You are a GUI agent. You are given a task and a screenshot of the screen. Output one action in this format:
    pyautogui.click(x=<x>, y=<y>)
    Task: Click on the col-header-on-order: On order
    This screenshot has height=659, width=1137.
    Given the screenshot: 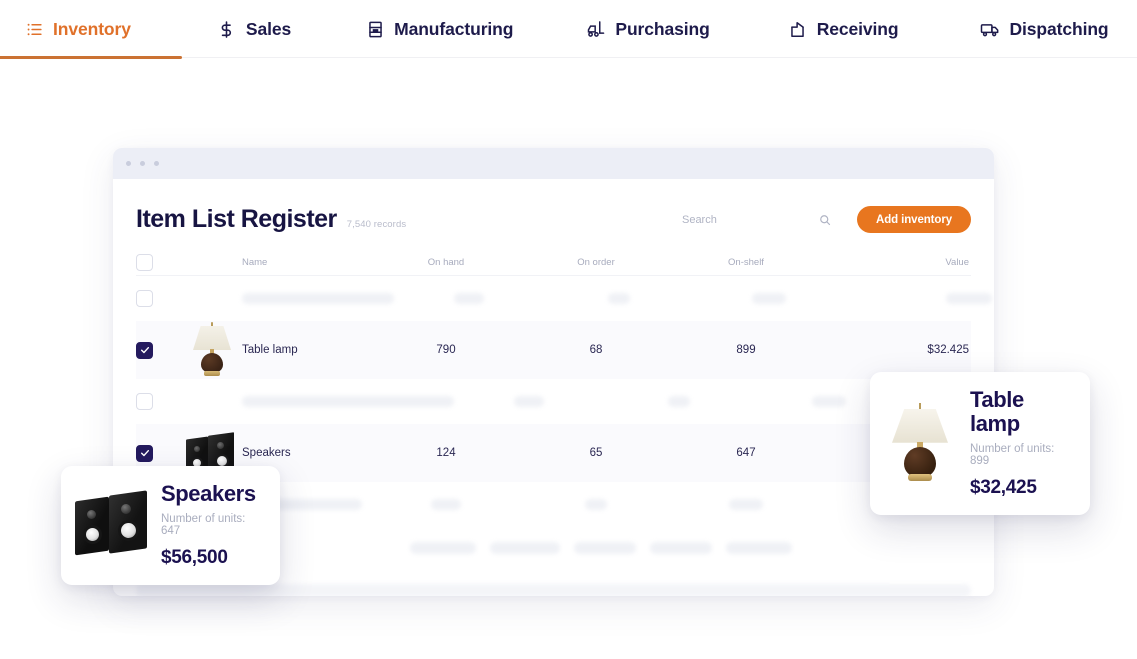 What is the action you would take?
    pyautogui.click(x=596, y=262)
    